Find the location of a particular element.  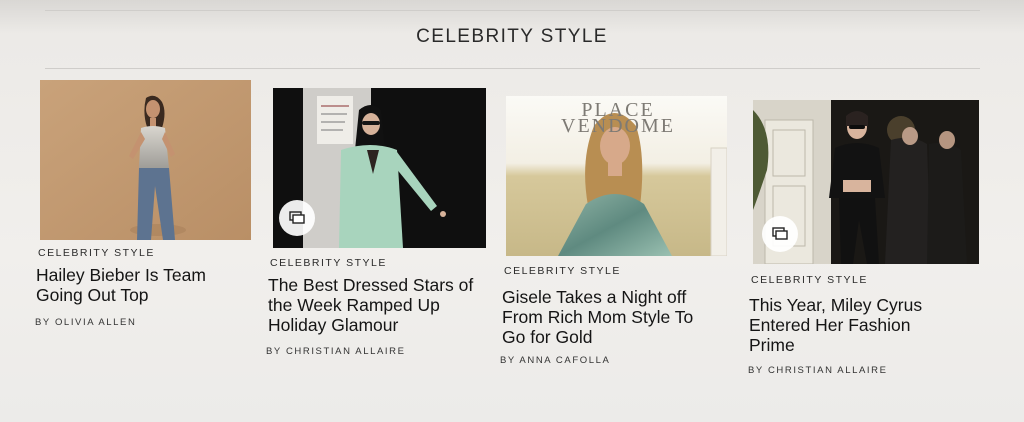

image-logo-text: PLACE VENDOME is located at coordinates (618, 118).